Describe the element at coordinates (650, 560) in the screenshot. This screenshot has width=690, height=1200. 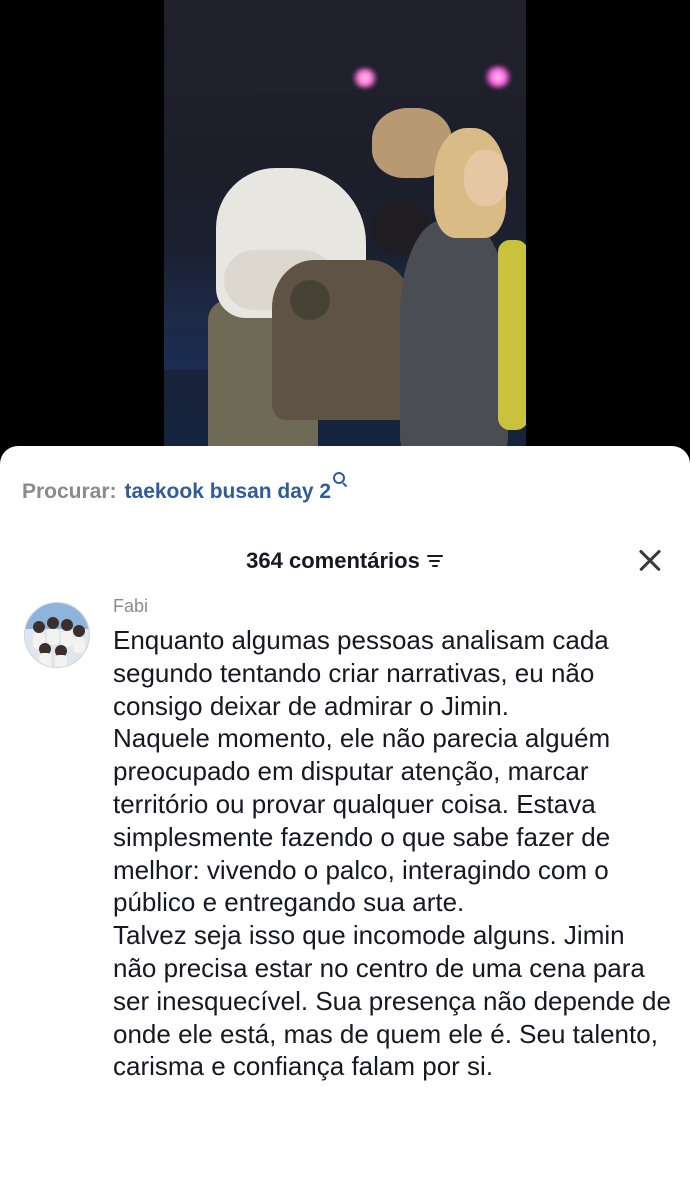
I see `close-icon` at that location.